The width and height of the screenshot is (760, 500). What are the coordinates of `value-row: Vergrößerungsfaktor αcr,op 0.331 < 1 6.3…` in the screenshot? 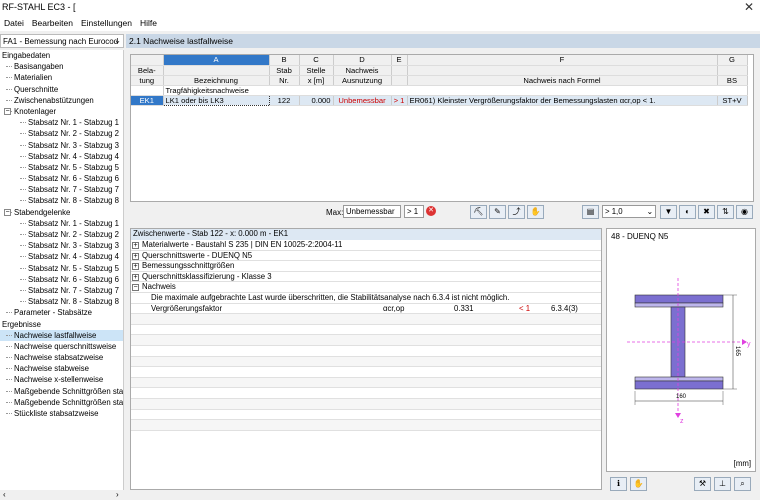 It's located at (366, 309).